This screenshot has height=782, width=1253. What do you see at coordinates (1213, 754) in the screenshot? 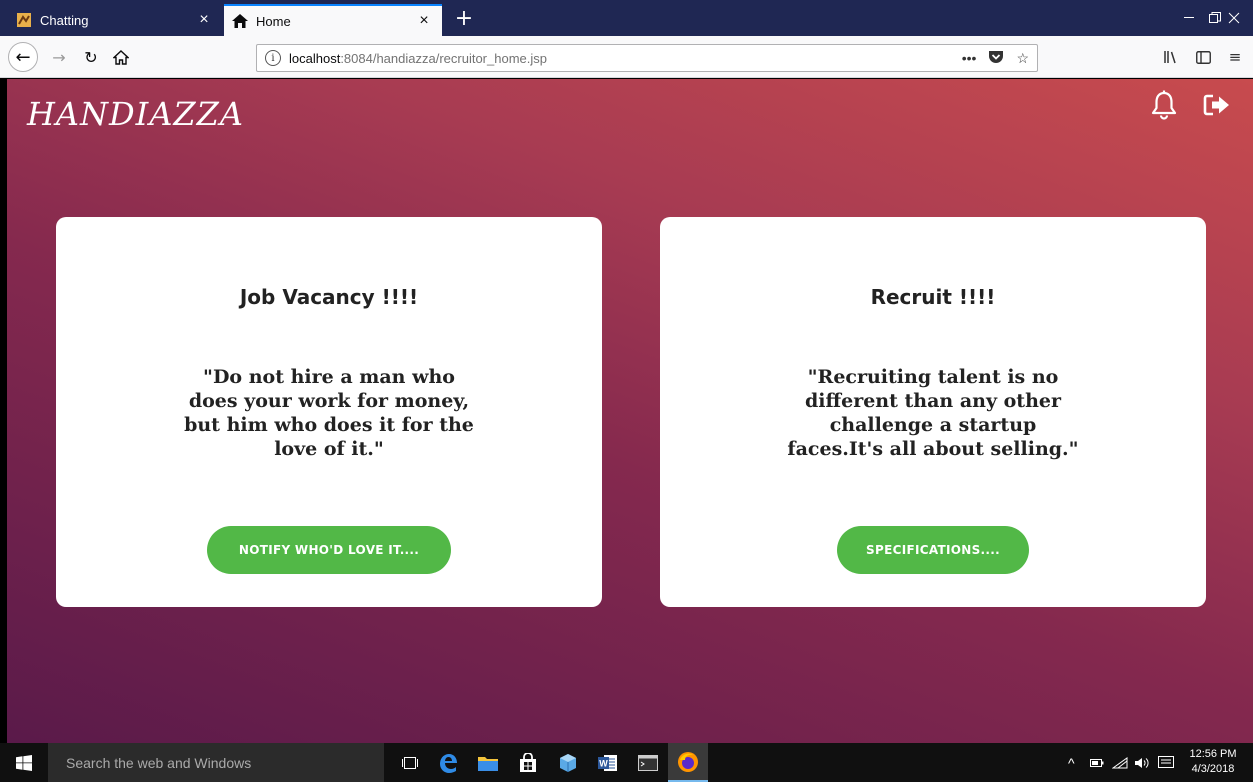
I see `clock-time: 12:56 PM` at bounding box center [1213, 754].